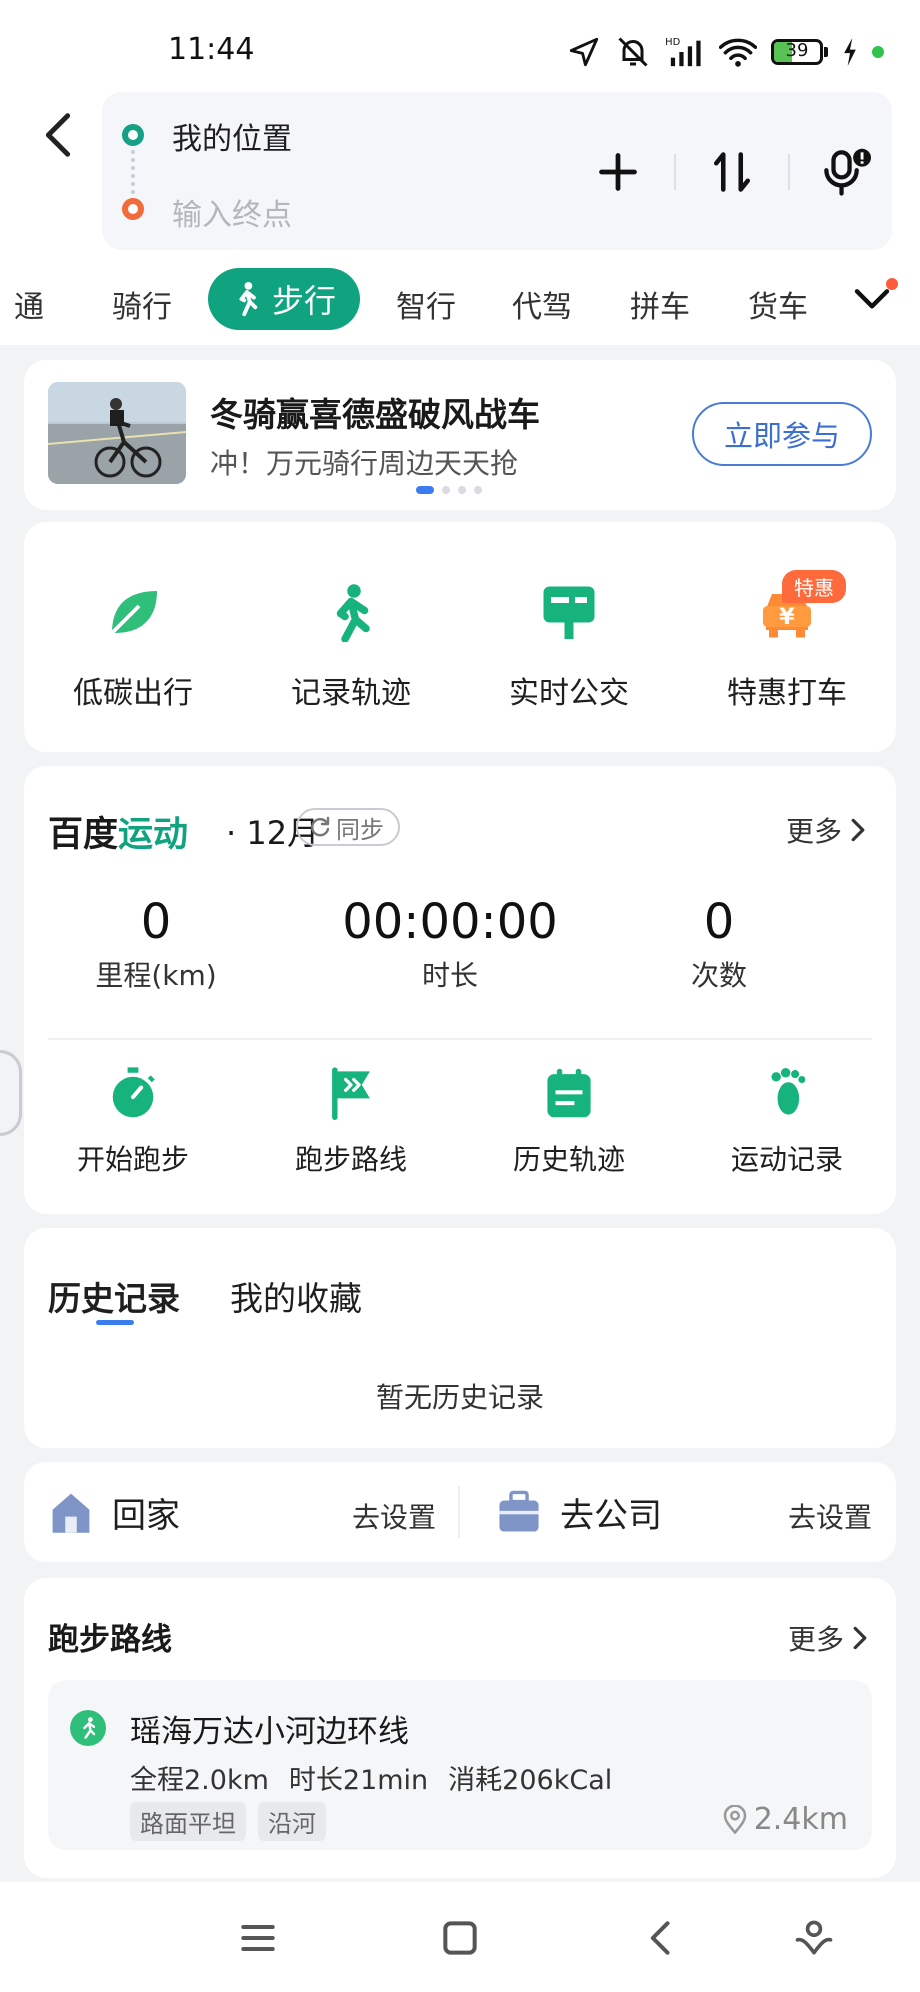 The height and width of the screenshot is (1992, 920). Describe the element at coordinates (351, 693) in the screenshot. I see `record-track-label: 记录轨迹` at that location.